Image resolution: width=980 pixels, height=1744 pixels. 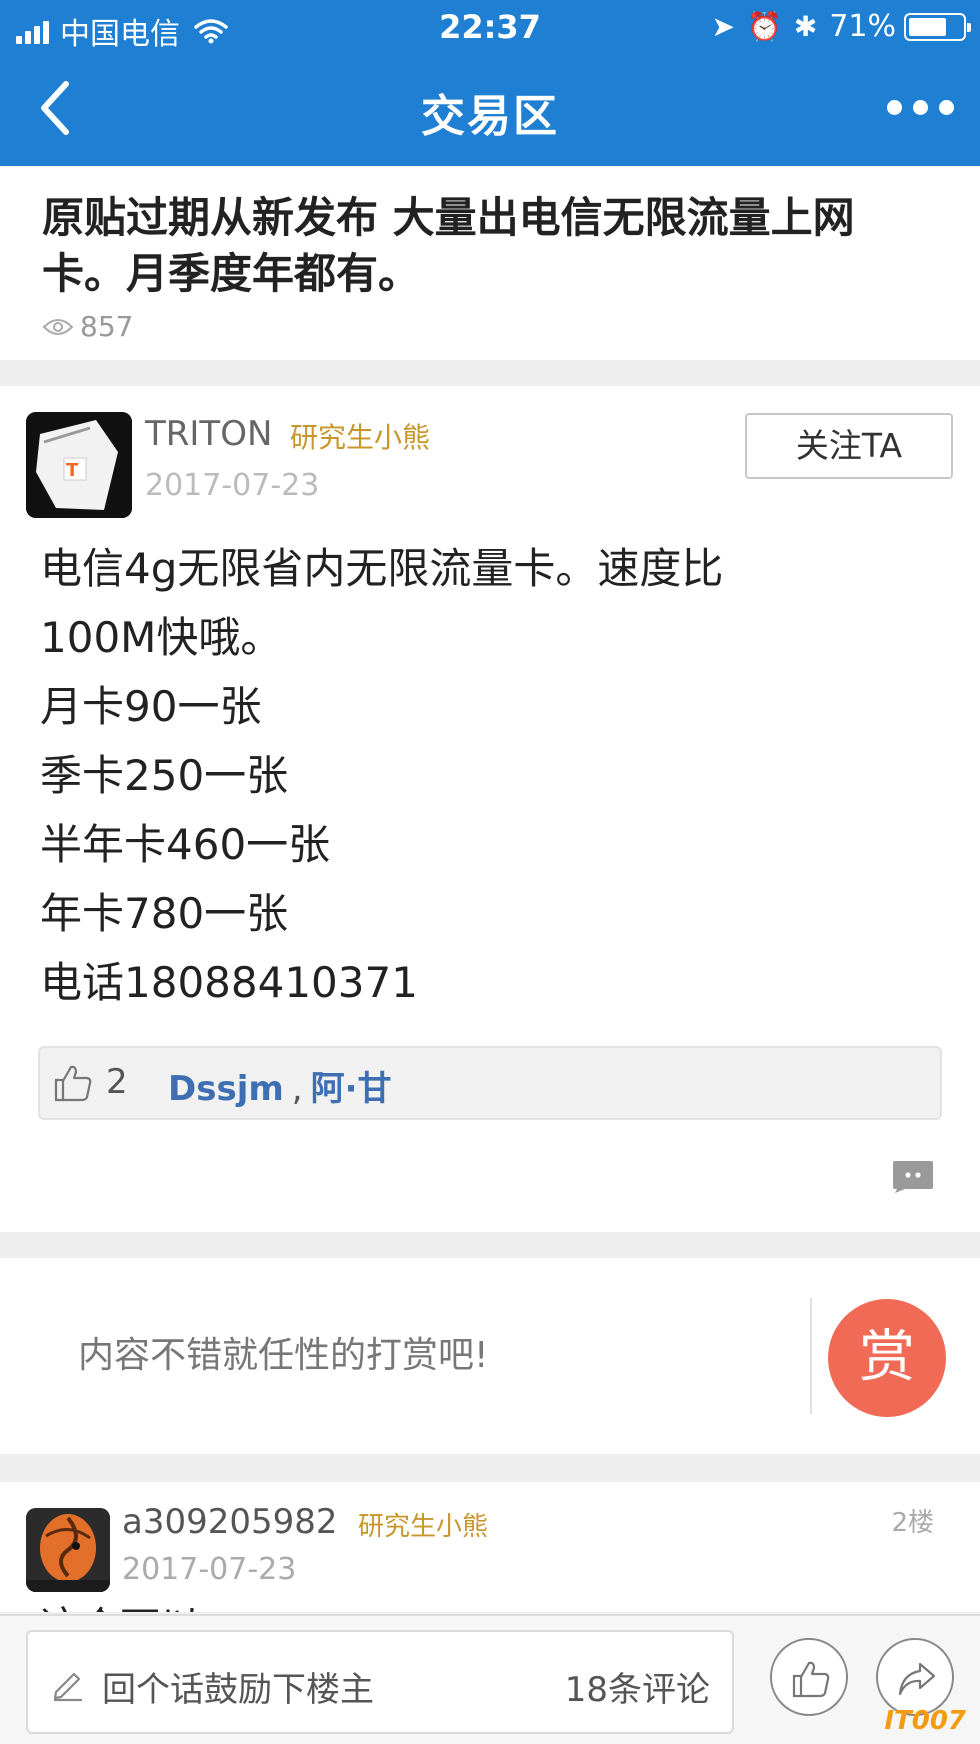 I want to click on author-name: TRITON, so click(x=208, y=434).